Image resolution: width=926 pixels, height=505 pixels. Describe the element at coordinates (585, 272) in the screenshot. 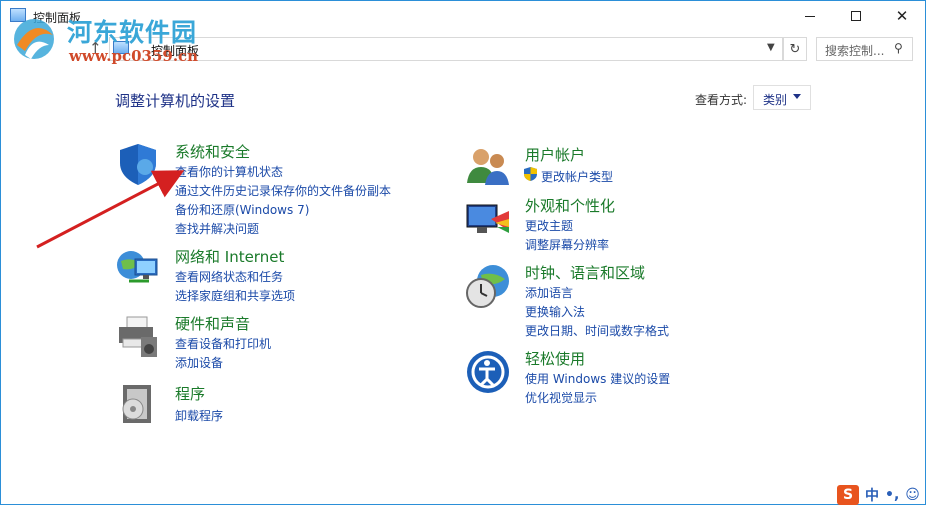

I see `category-clock-language-region: 时钟、语言和区域` at that location.